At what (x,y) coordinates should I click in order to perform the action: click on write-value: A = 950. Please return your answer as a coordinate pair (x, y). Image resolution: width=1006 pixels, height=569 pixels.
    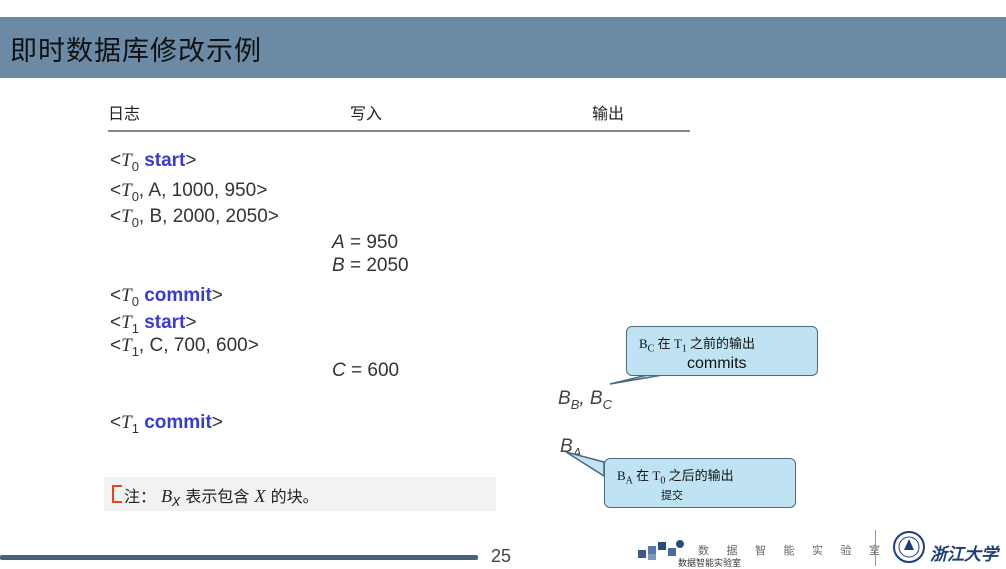
    Looking at the image, I should click on (365, 243).